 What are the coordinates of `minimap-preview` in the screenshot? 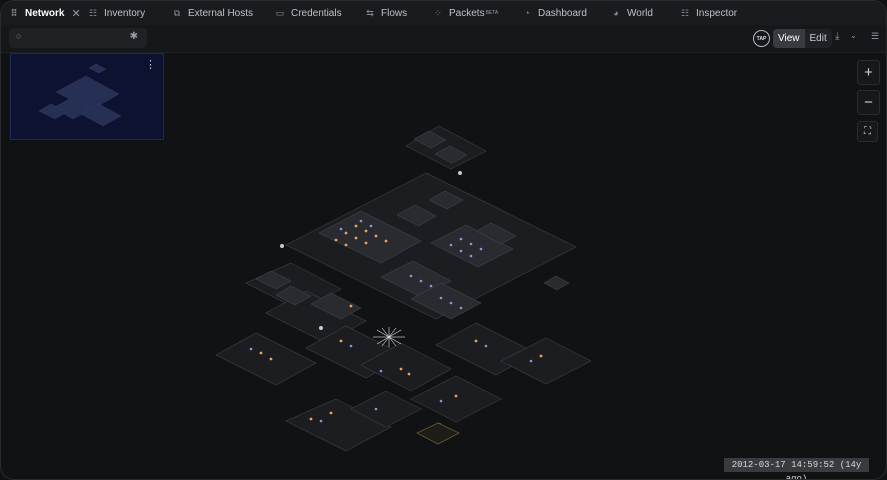 It's located at (80, 95).